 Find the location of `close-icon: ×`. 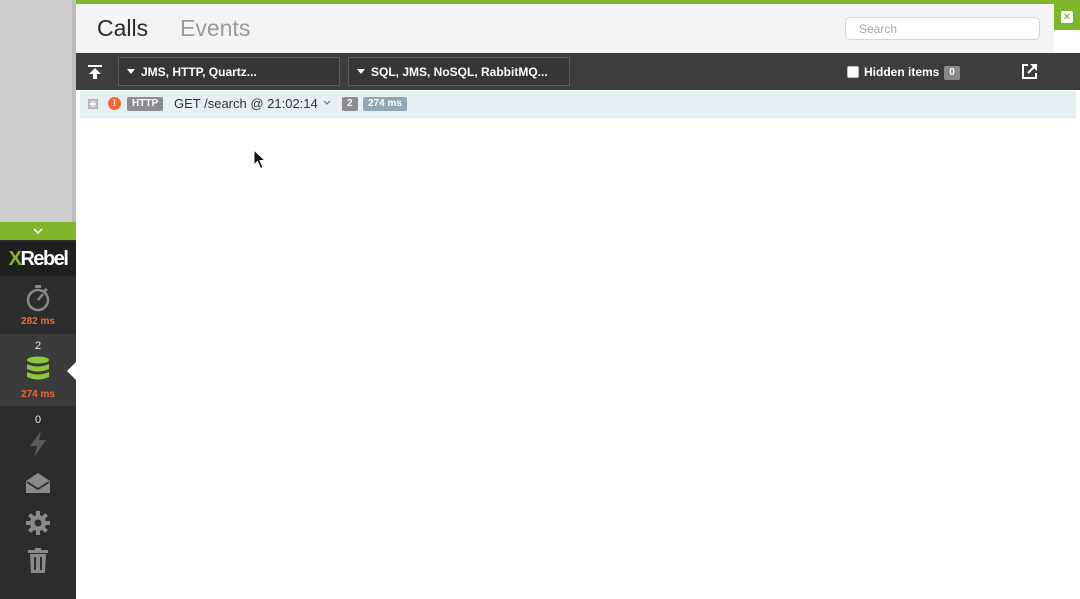

close-icon: × is located at coordinates (1067, 17).